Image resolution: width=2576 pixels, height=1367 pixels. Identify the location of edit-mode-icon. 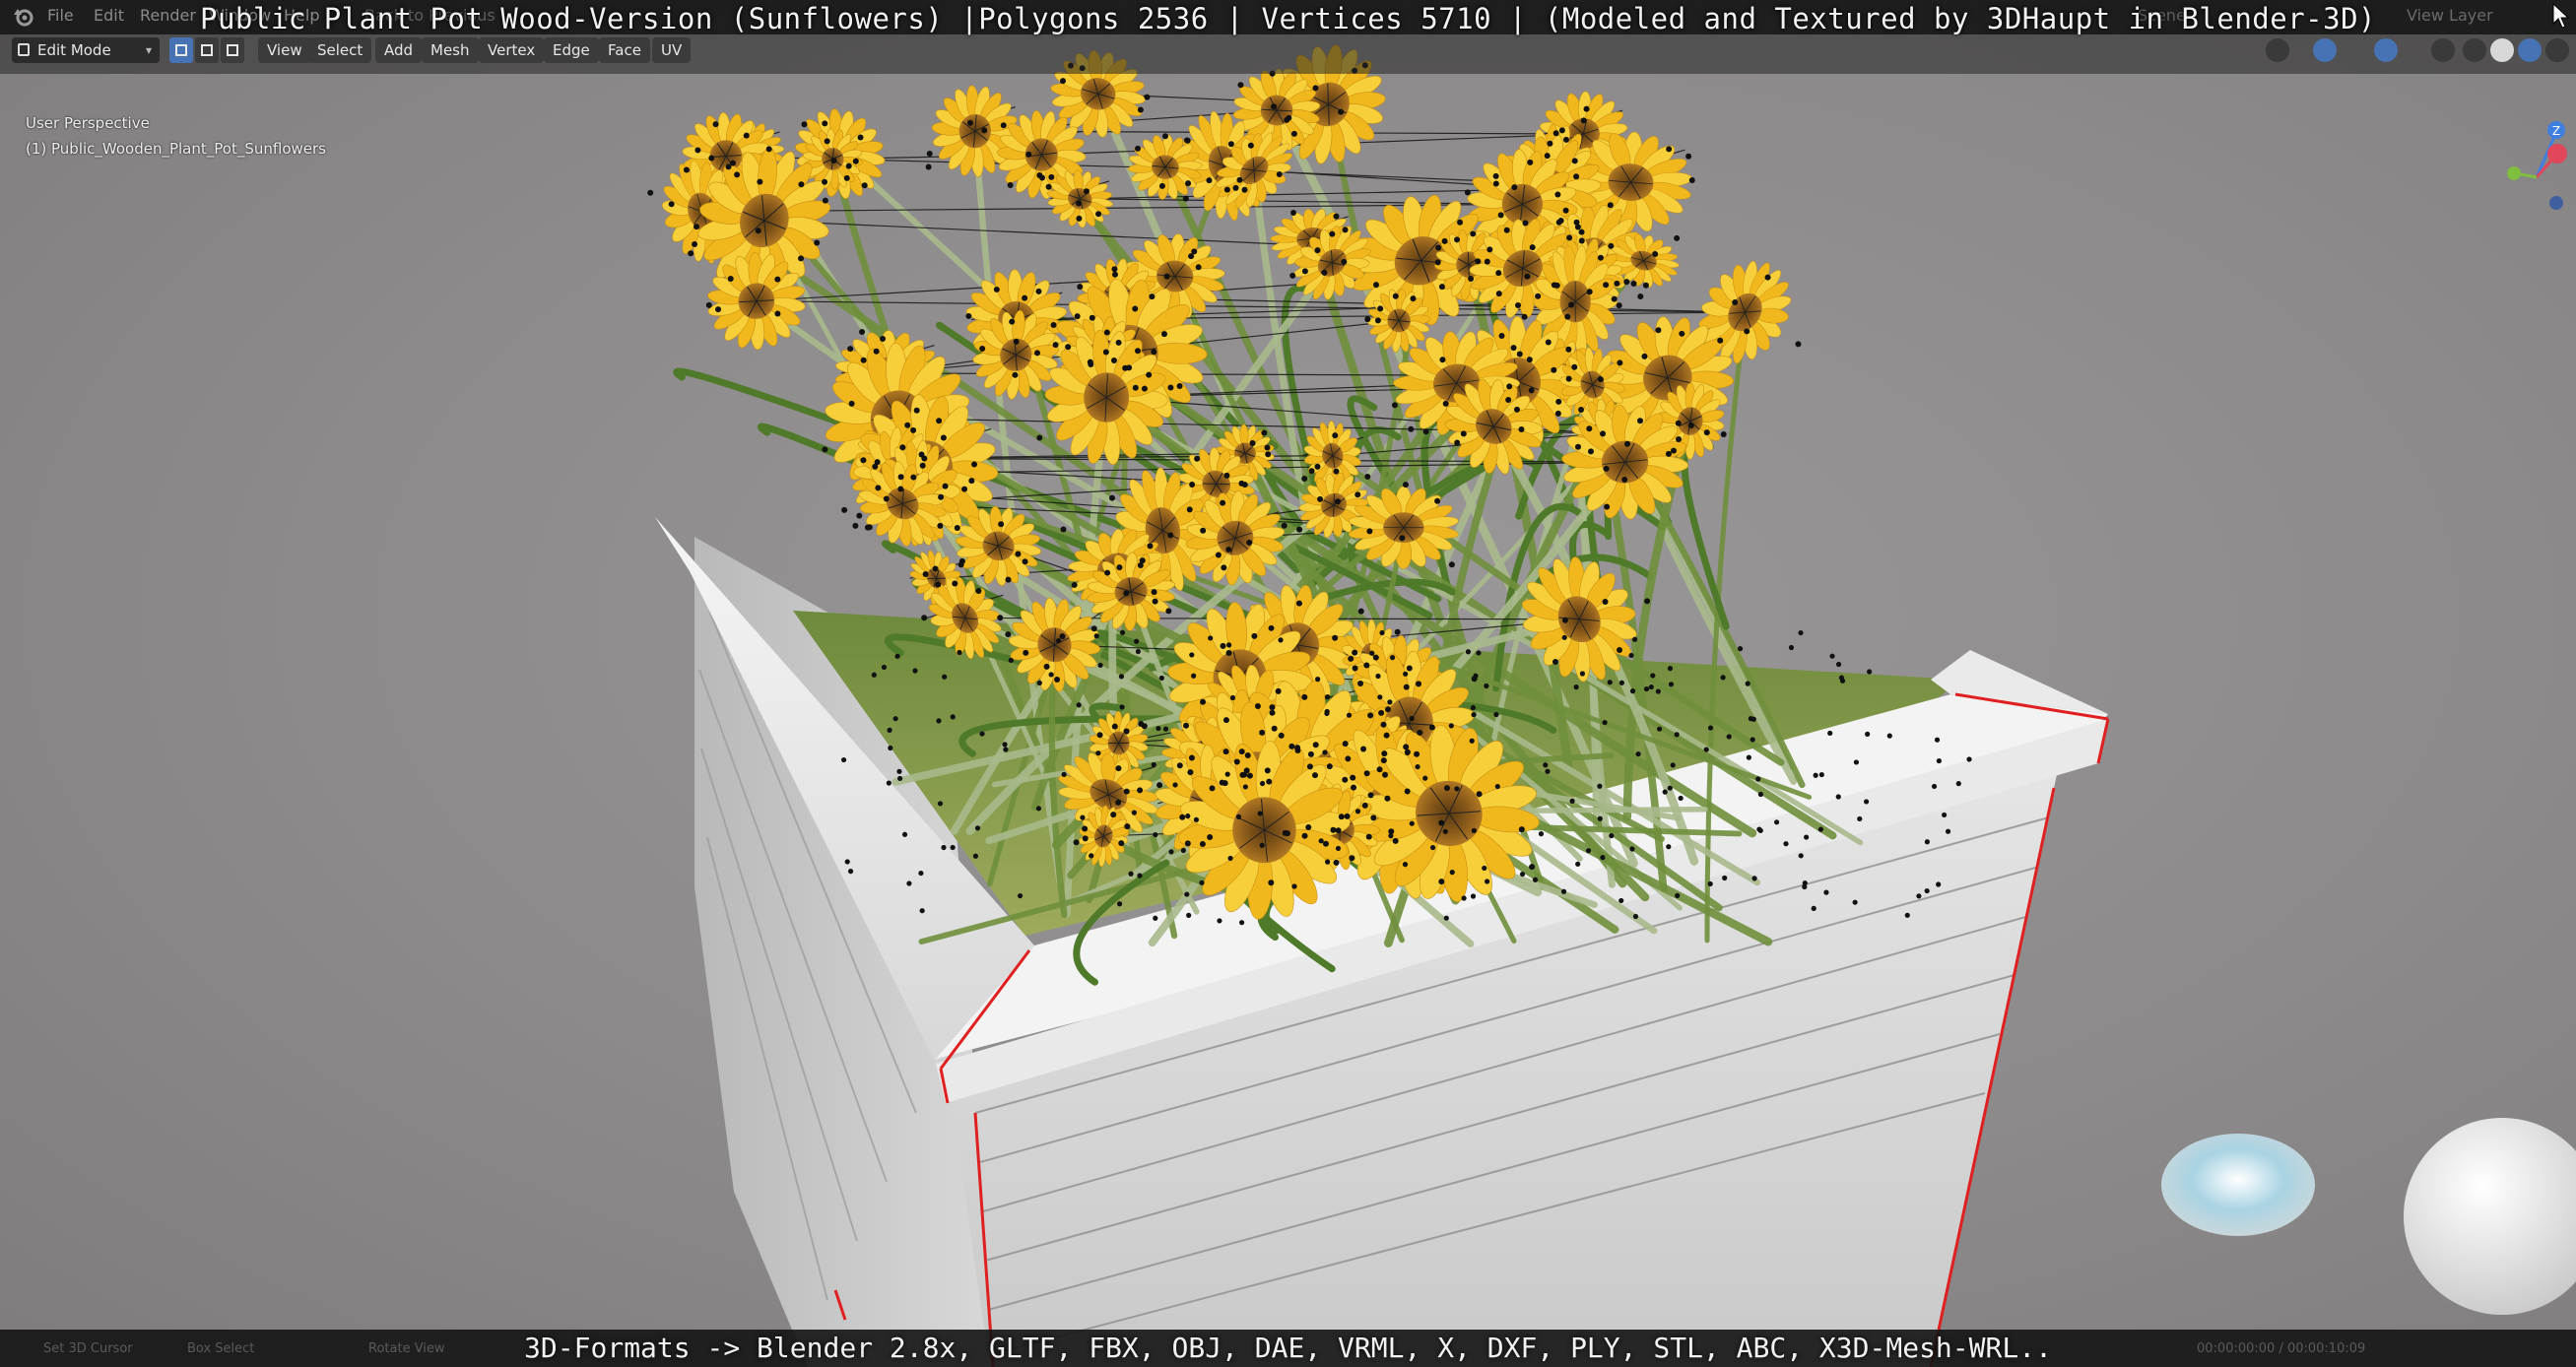
(24, 50).